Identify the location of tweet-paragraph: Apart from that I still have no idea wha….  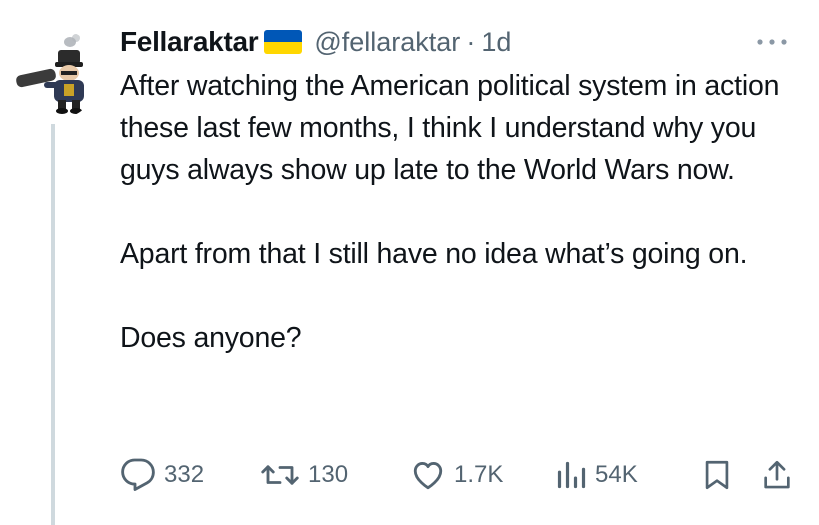
(434, 254).